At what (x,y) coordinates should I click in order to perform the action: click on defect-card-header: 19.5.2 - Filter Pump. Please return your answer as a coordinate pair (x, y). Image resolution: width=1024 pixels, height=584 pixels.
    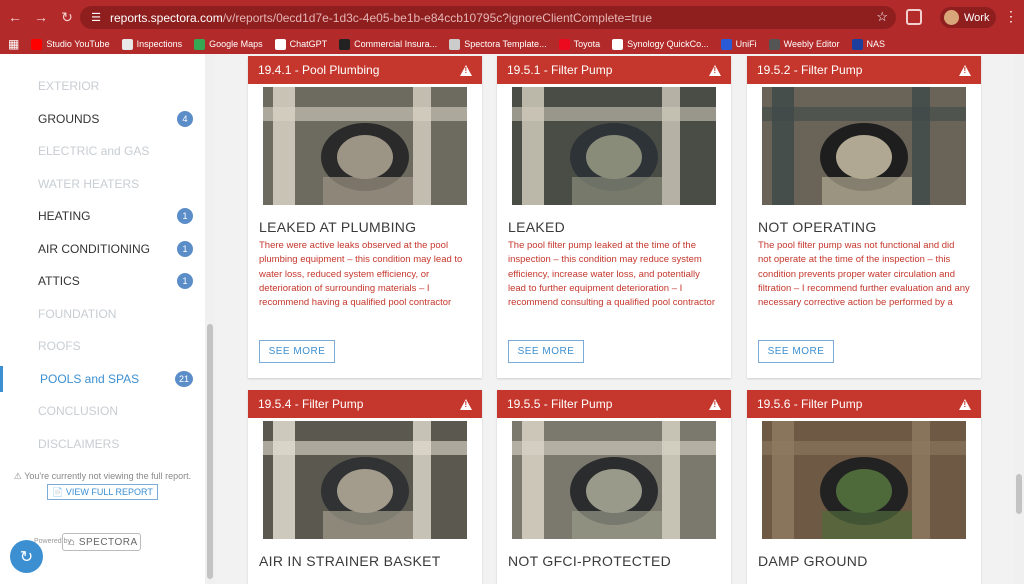
    Looking at the image, I should click on (864, 70).